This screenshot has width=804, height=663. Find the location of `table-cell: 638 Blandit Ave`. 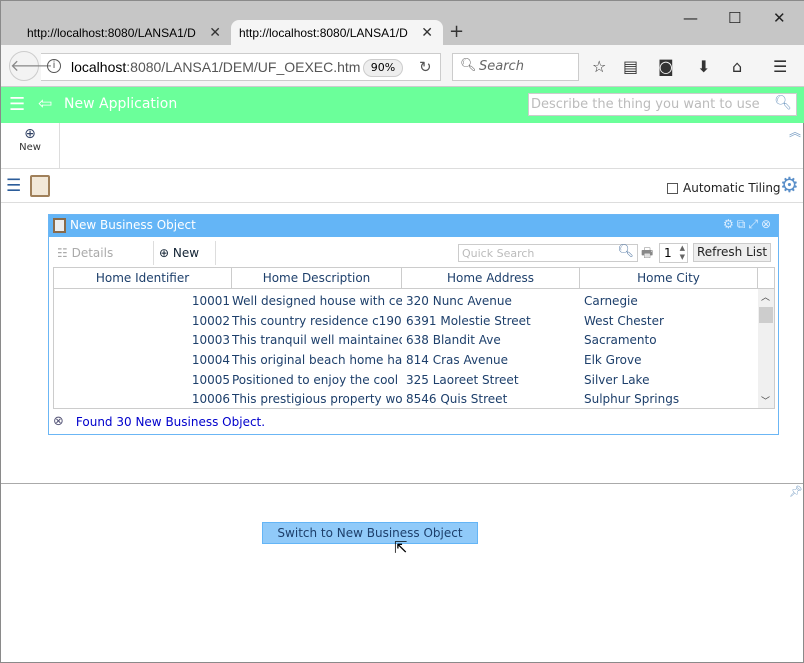

table-cell: 638 Blandit Ave is located at coordinates (453, 340).